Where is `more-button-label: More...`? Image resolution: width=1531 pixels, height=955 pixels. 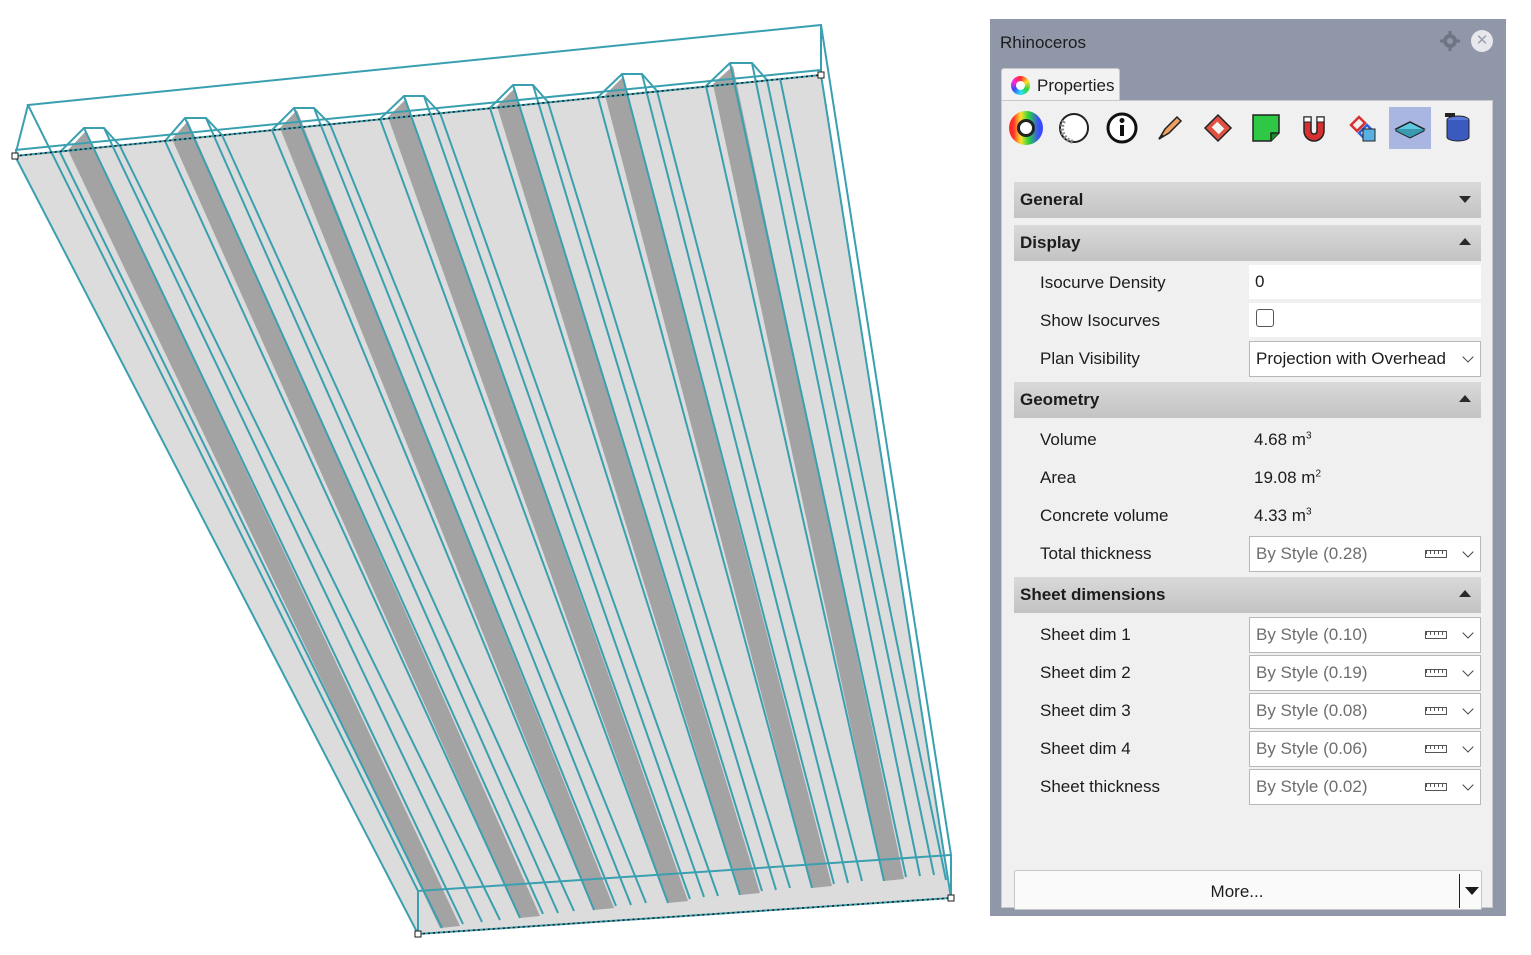 more-button-label: More... is located at coordinates (1237, 891).